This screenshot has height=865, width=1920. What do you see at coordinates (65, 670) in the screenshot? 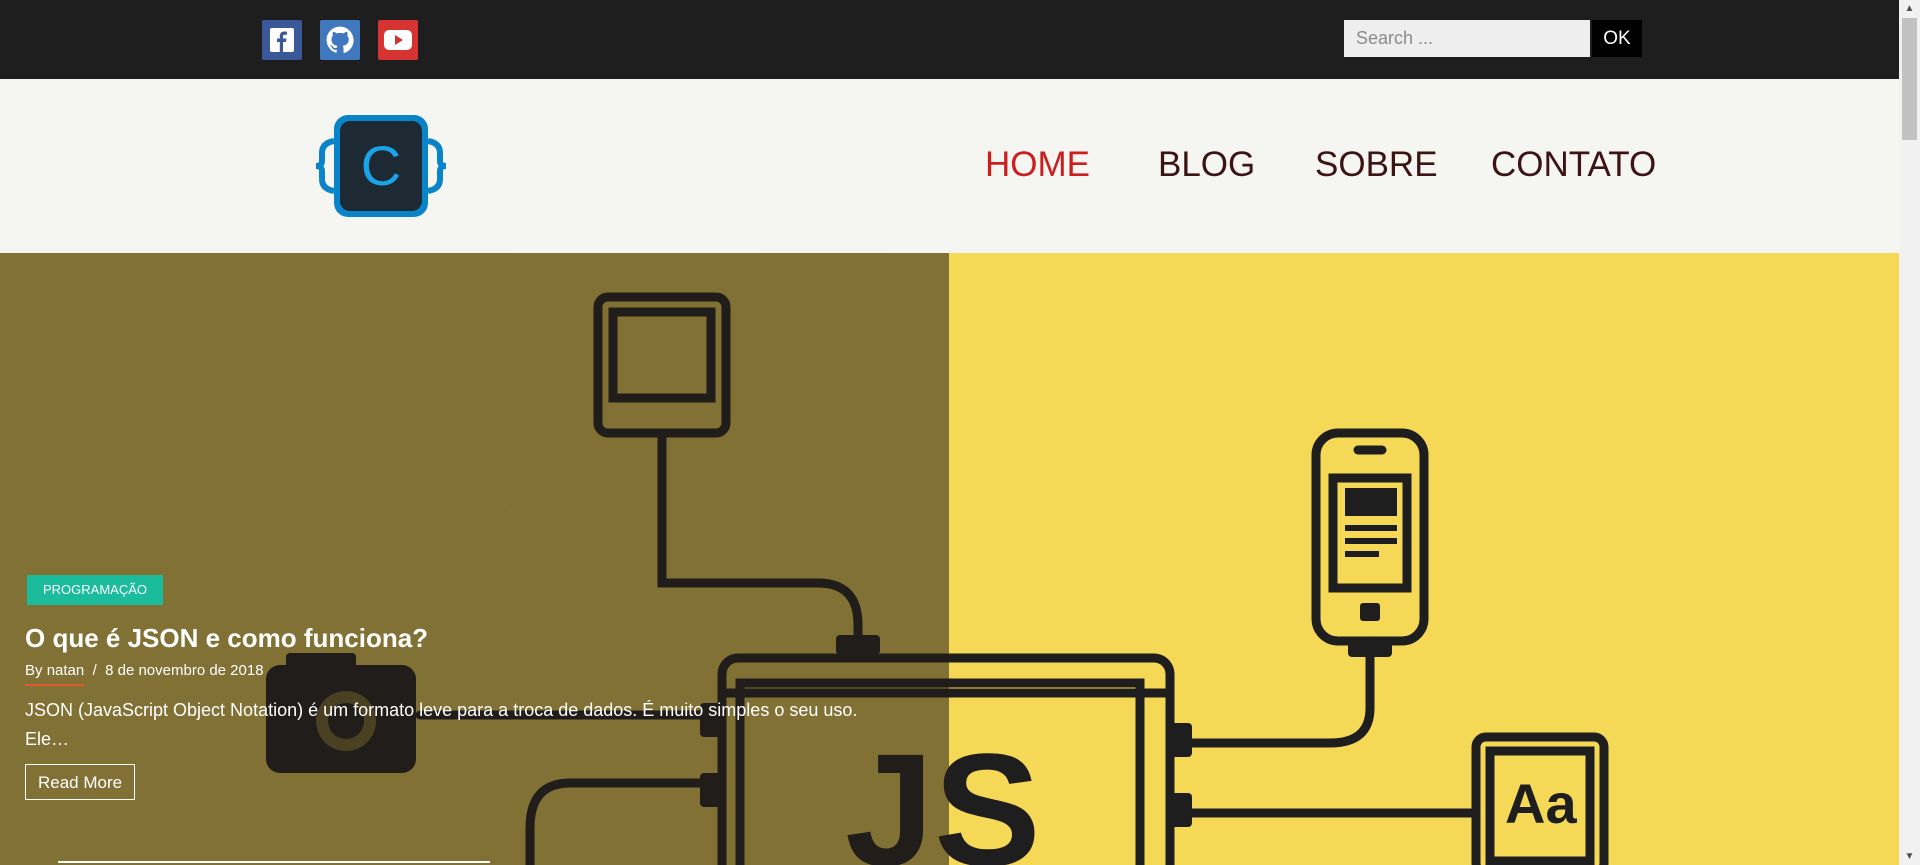
I see `author-name: natan` at bounding box center [65, 670].